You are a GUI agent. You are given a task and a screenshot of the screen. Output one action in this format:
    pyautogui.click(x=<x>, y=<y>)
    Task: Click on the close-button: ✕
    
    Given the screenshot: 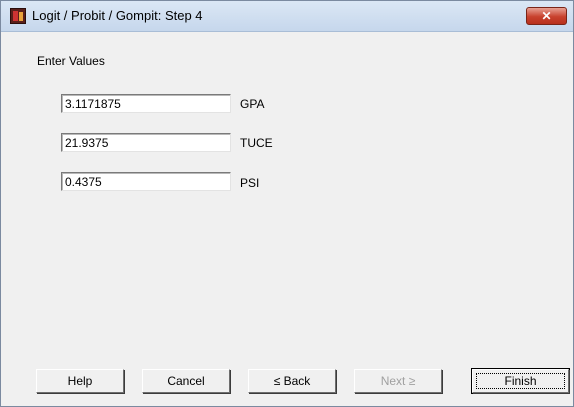 What is the action you would take?
    pyautogui.click(x=546, y=16)
    